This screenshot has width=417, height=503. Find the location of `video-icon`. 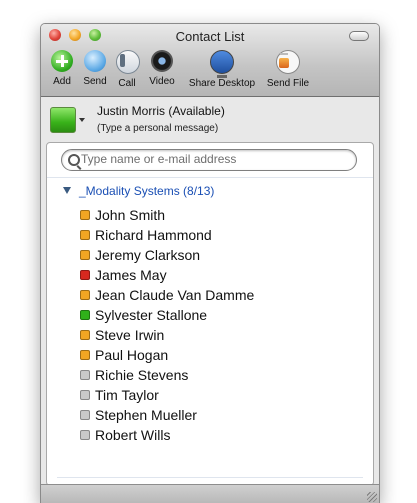

video-icon is located at coordinates (162, 61).